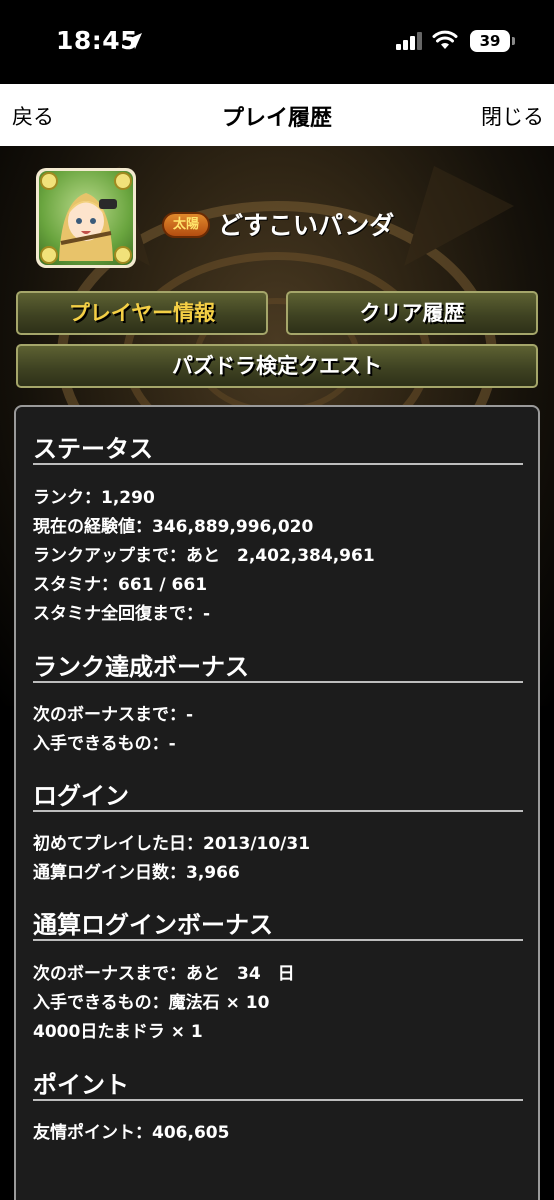  Describe the element at coordinates (277, 366) in the screenshot. I see `puzzdra-quest-button: パズドラ検定クエスト` at that location.